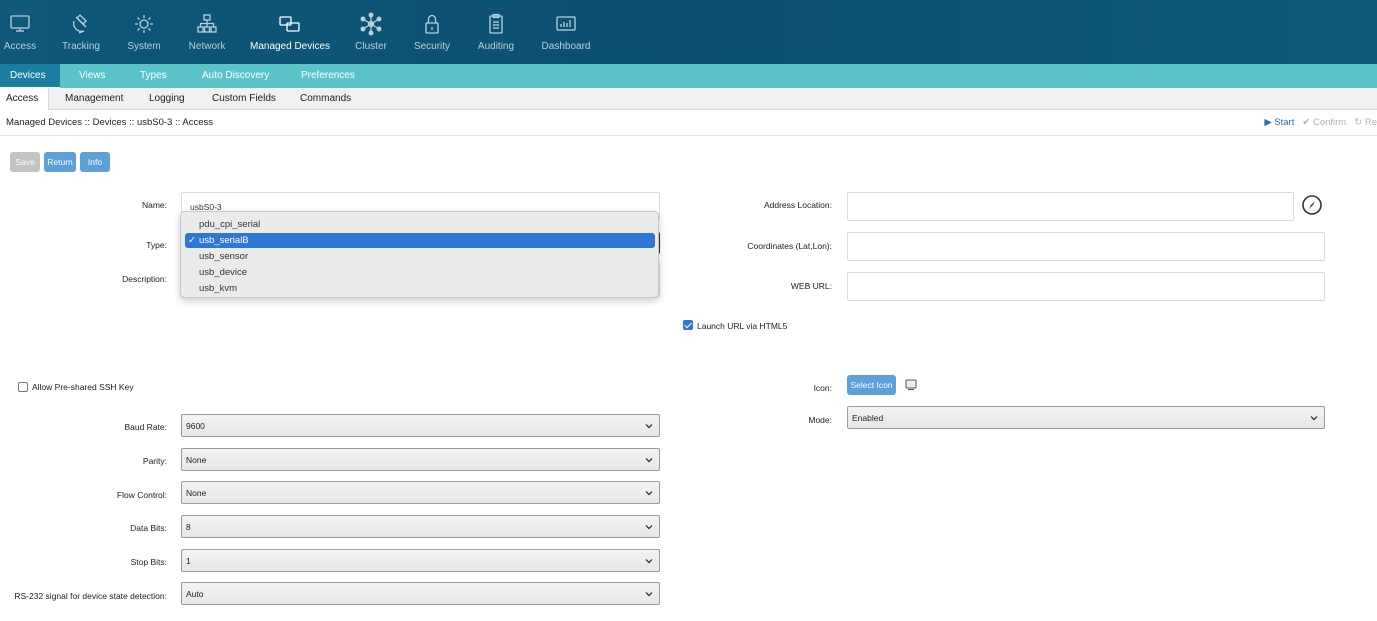 The width and height of the screenshot is (1377, 621). I want to click on nav-access: Access, so click(20, 32).